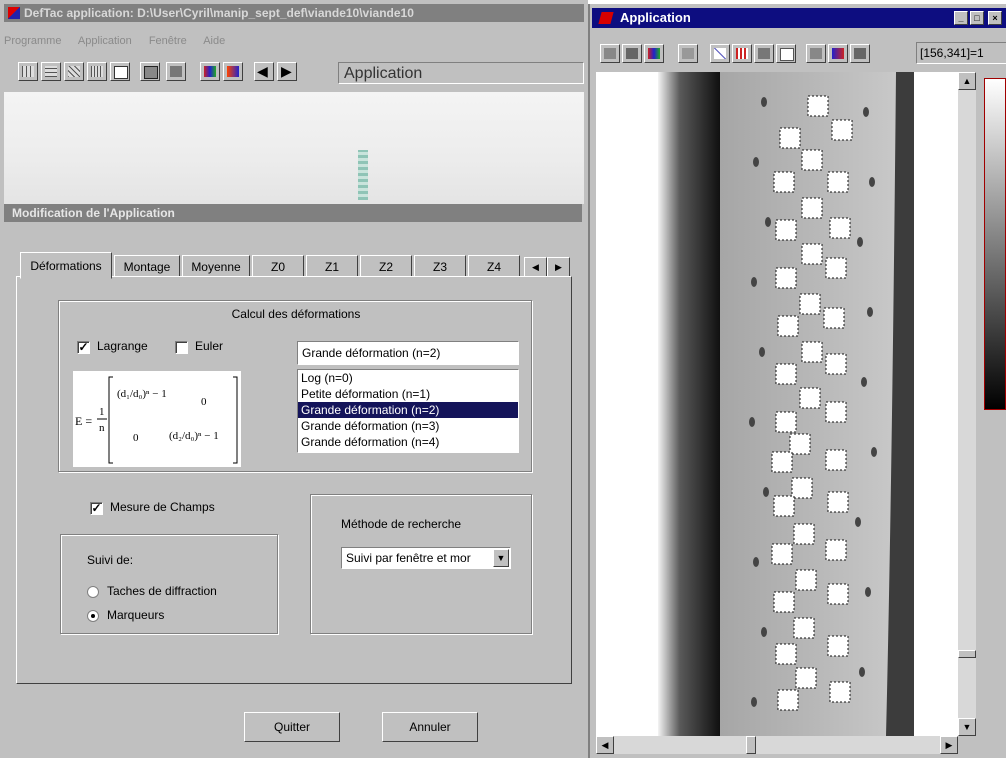 This screenshot has height=758, width=1006. I want to click on svg-text: (d₂/d₀)ⁿ − 1, so click(194, 436).